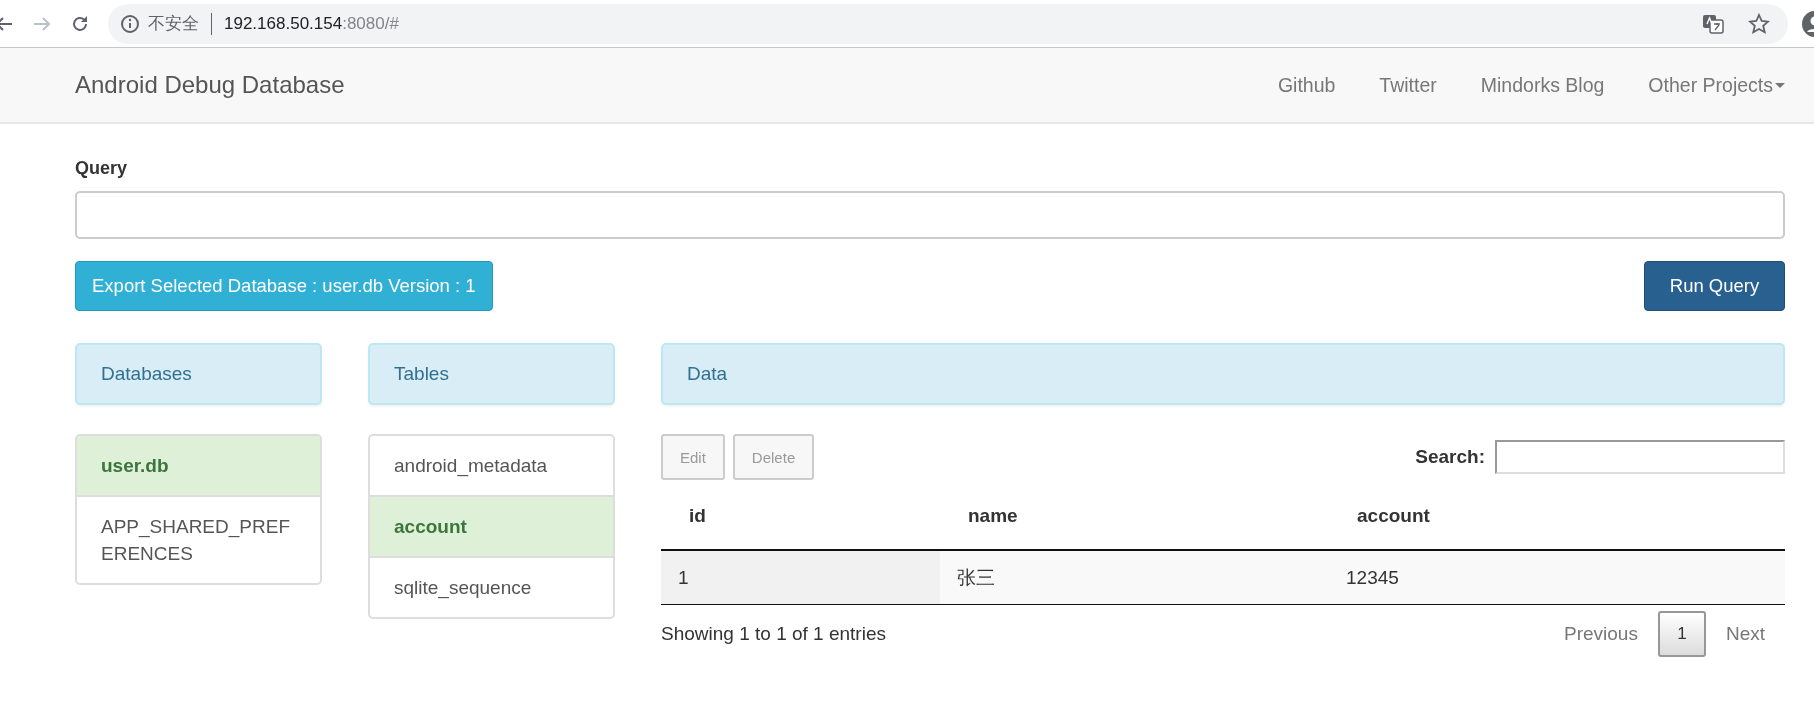 This screenshot has height=712, width=1814. I want to click on caret-icon, so click(1780, 85).